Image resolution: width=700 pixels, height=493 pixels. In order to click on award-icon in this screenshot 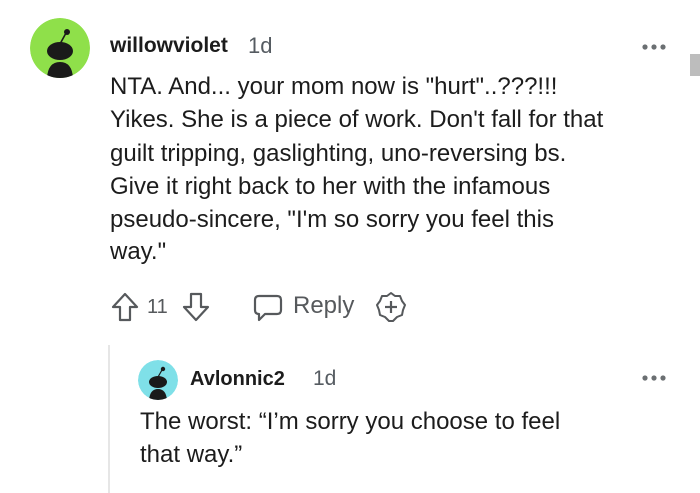, I will do `click(391, 307)`.